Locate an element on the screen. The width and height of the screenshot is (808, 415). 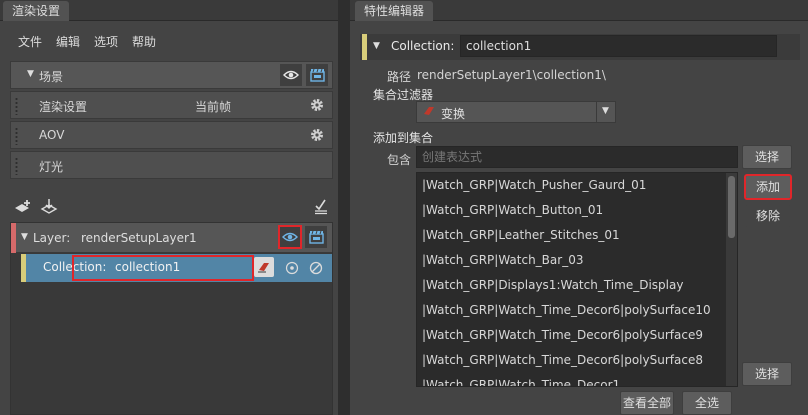
create-layer-icon is located at coordinates (23, 207).